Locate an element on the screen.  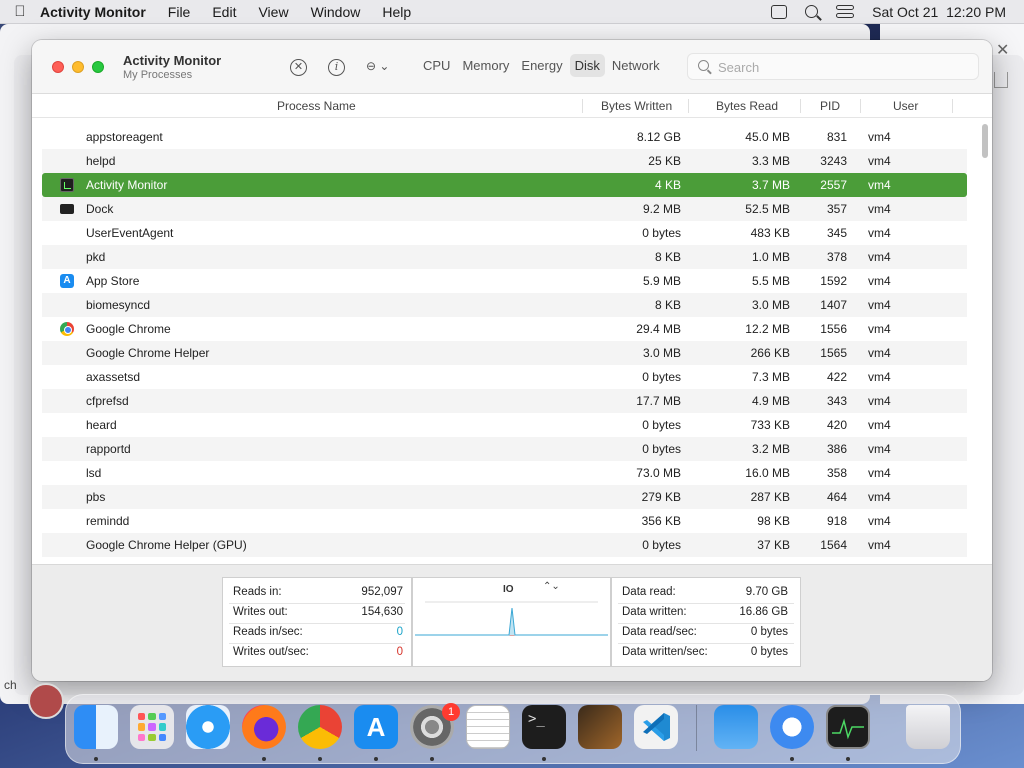
safari-icon is located at coordinates (208, 727).